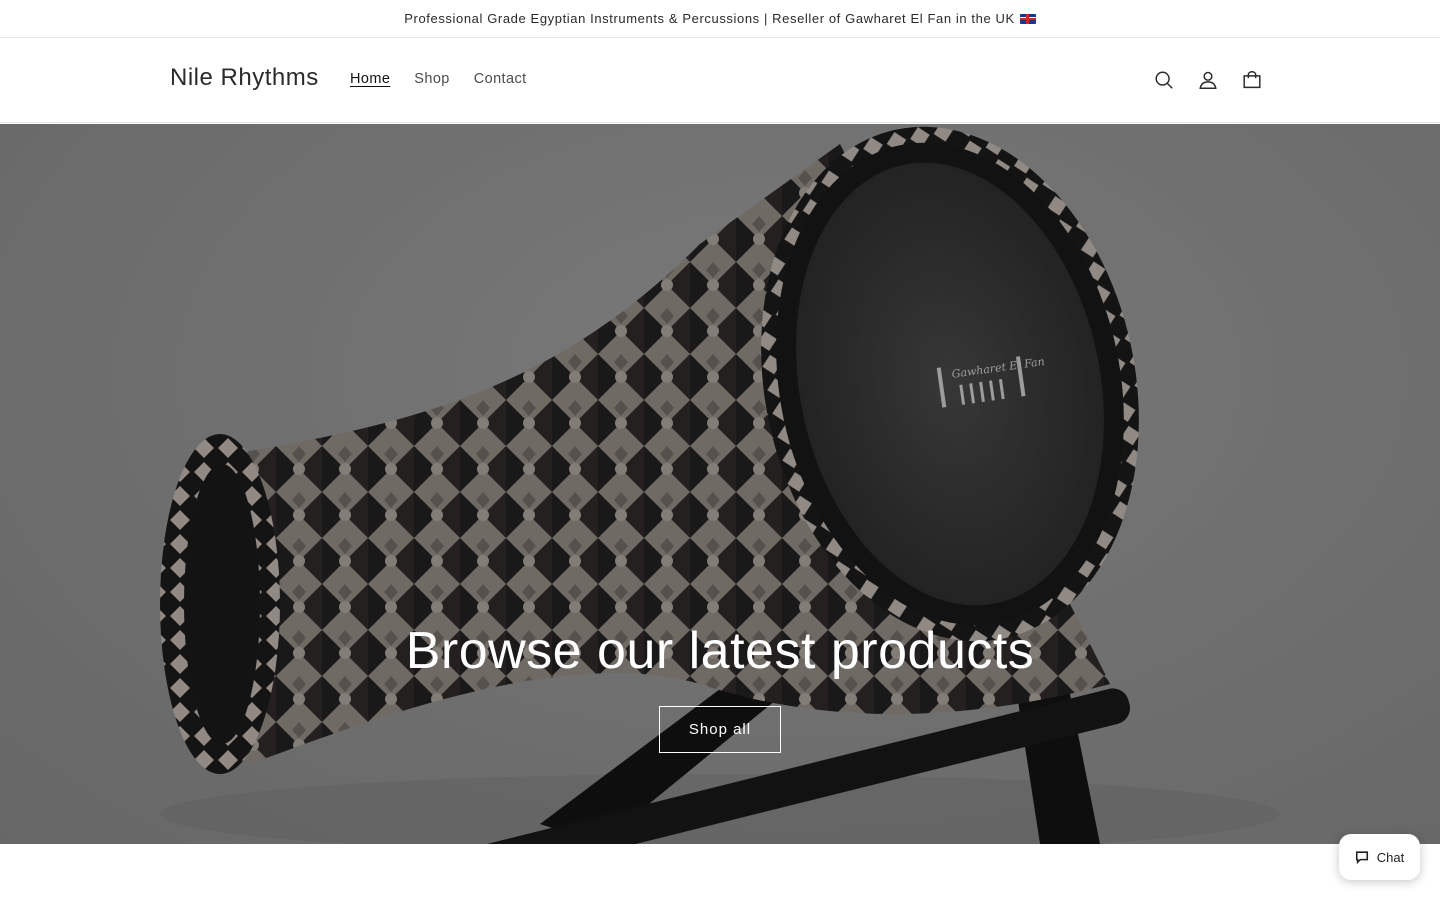 This screenshot has height=900, width=1440. I want to click on hero-title: Browse our latest products, so click(720, 651).